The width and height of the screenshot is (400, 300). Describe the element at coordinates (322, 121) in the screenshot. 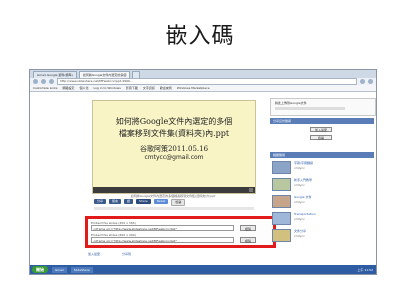

I see `share-section-header: 分享這份簡報` at that location.